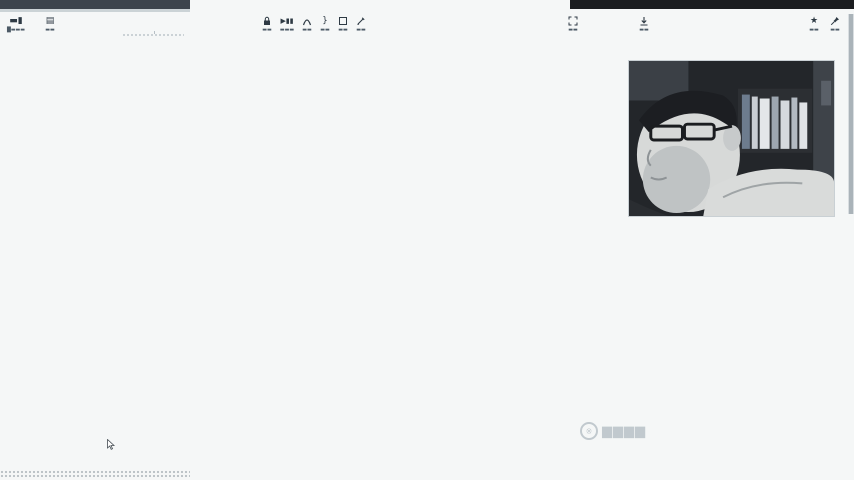  I want to click on pin-icon, so click(835, 21).